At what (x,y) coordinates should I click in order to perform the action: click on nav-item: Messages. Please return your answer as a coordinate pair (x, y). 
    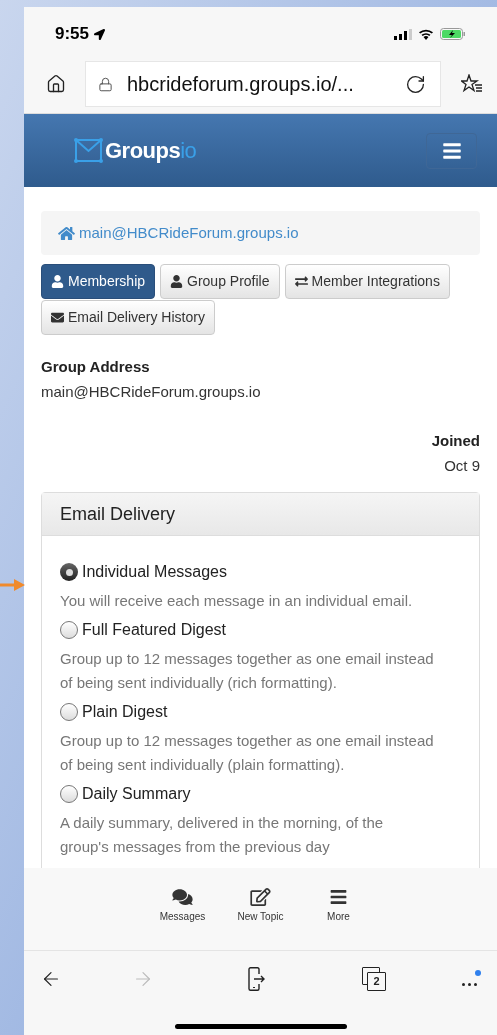
    Looking at the image, I should click on (182, 919).